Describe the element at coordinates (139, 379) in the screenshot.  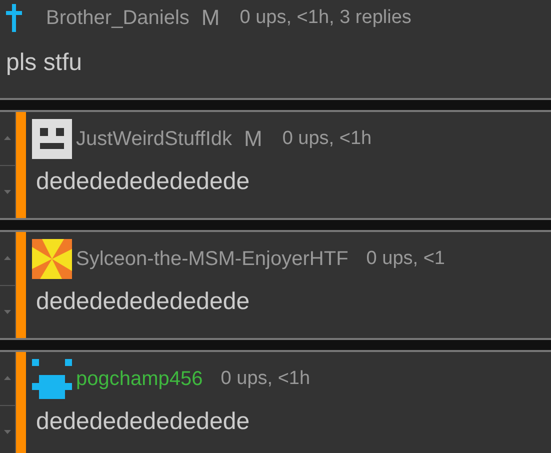
I see `username: pogchamp456` at that location.